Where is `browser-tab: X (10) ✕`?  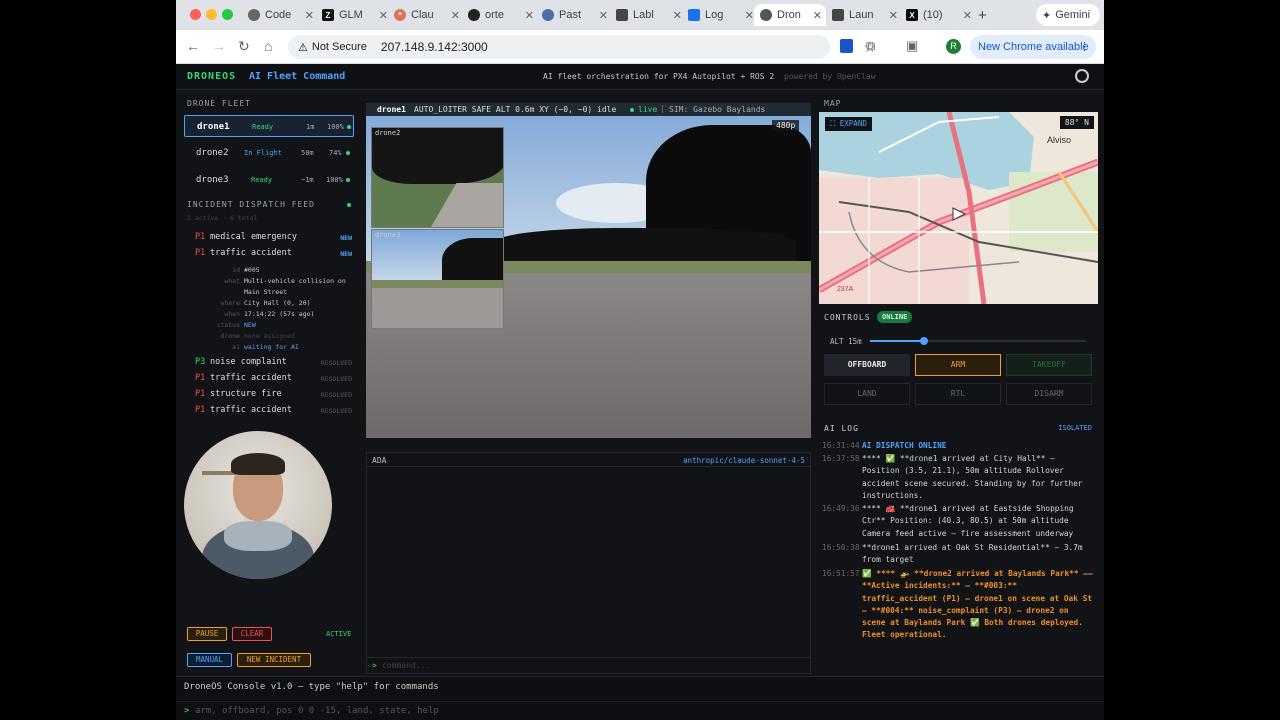 browser-tab: X (10) ✕ is located at coordinates (941, 15).